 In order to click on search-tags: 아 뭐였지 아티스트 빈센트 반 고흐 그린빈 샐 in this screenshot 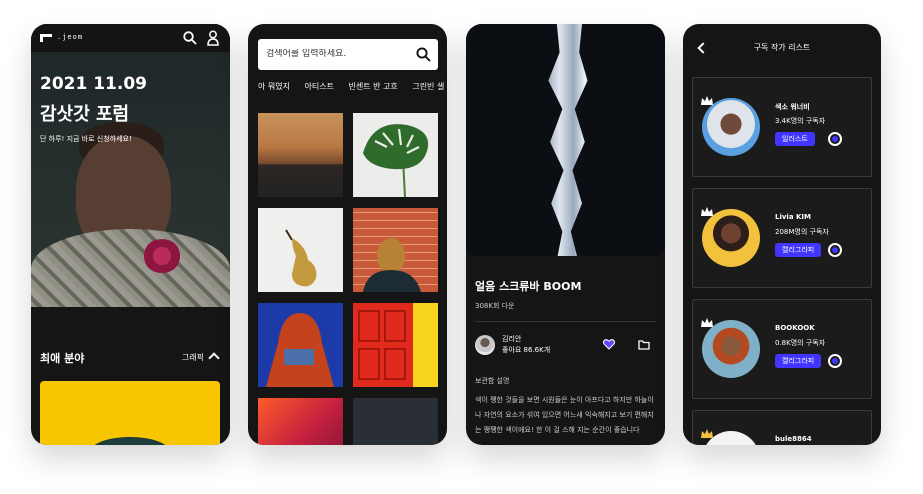, I will do `click(352, 86)`.